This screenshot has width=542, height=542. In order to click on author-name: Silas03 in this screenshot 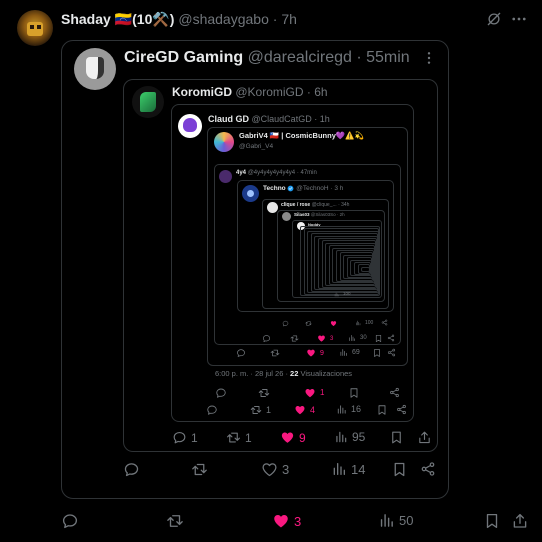, I will do `click(302, 214)`.